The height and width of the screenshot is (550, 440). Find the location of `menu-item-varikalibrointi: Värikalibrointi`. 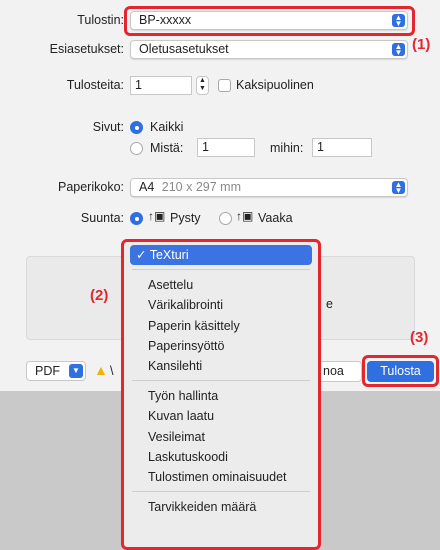

menu-item-varikalibrointi: Värikalibrointi is located at coordinates (221, 305).